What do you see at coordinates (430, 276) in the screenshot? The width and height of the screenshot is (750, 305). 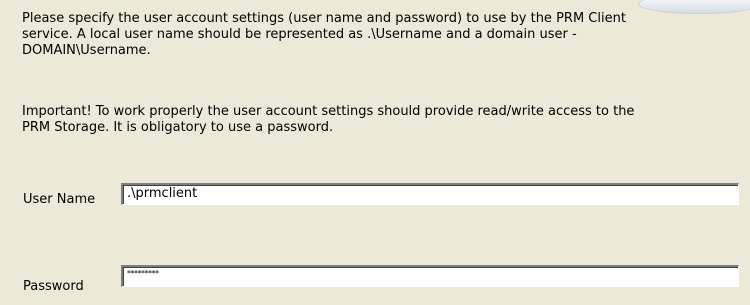 I see `password-input: *********` at bounding box center [430, 276].